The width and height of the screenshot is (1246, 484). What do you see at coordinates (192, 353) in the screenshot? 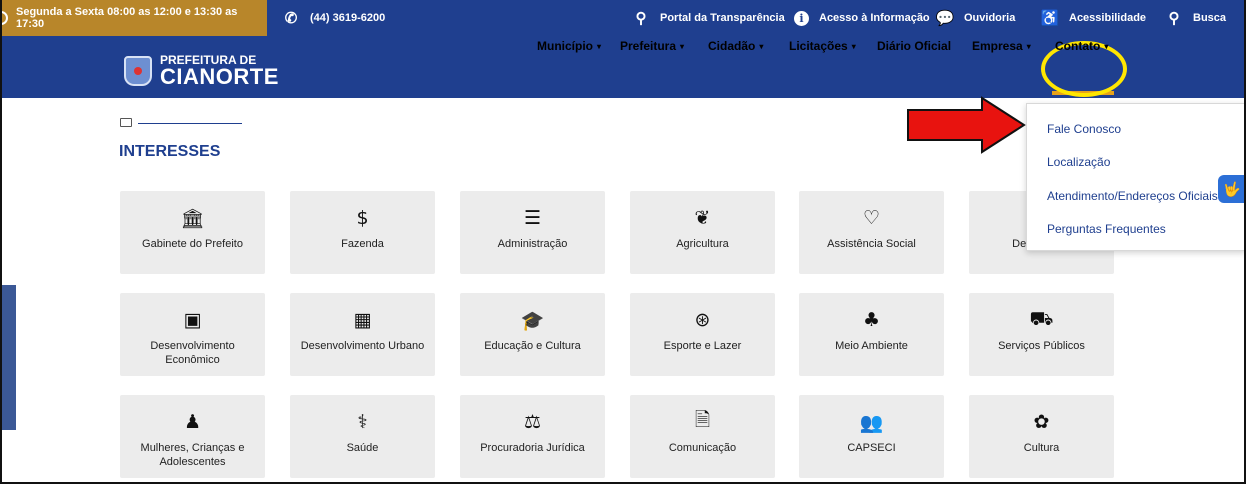
I see `card-label: Desenvolvimento Econômico` at bounding box center [192, 353].